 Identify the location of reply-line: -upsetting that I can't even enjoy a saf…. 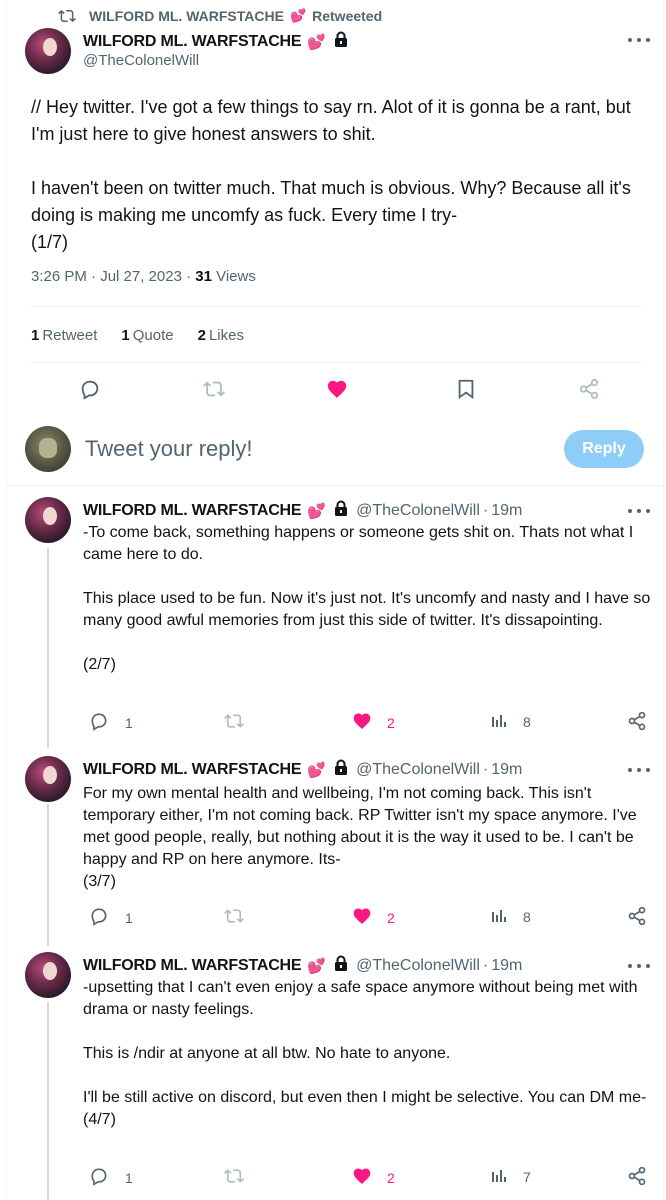
(360, 998).